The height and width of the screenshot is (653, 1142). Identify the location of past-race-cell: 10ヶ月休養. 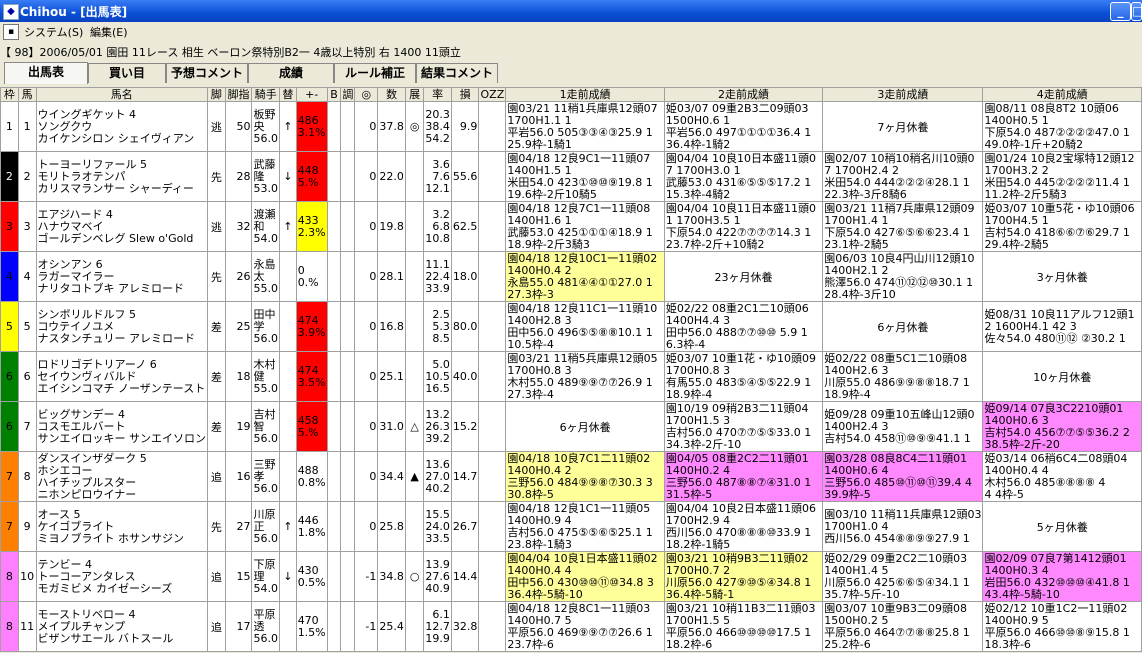
(1062, 376).